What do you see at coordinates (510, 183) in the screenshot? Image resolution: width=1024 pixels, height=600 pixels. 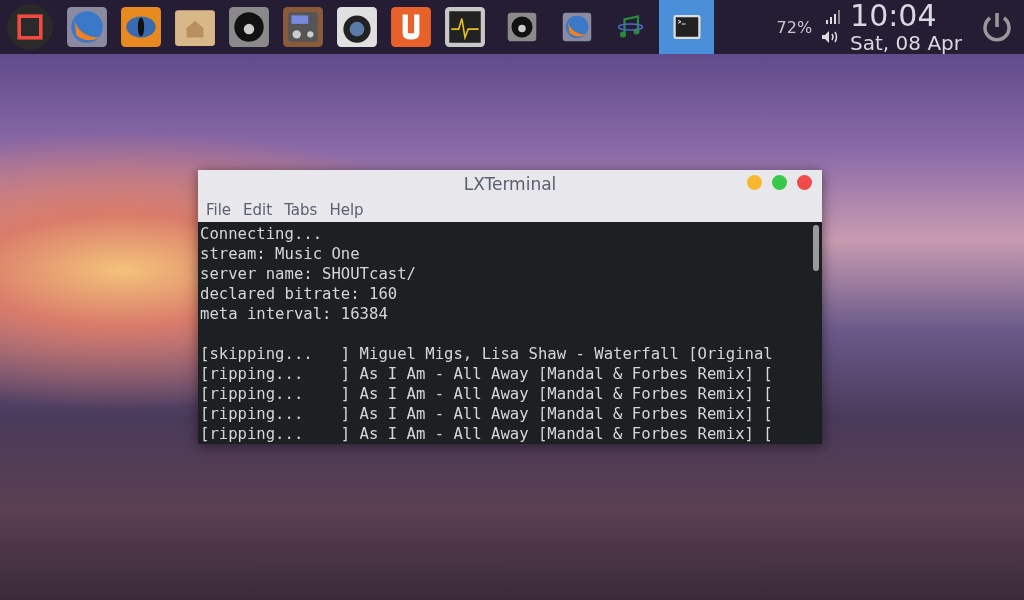 I see `window-title: LXTerminal` at bounding box center [510, 183].